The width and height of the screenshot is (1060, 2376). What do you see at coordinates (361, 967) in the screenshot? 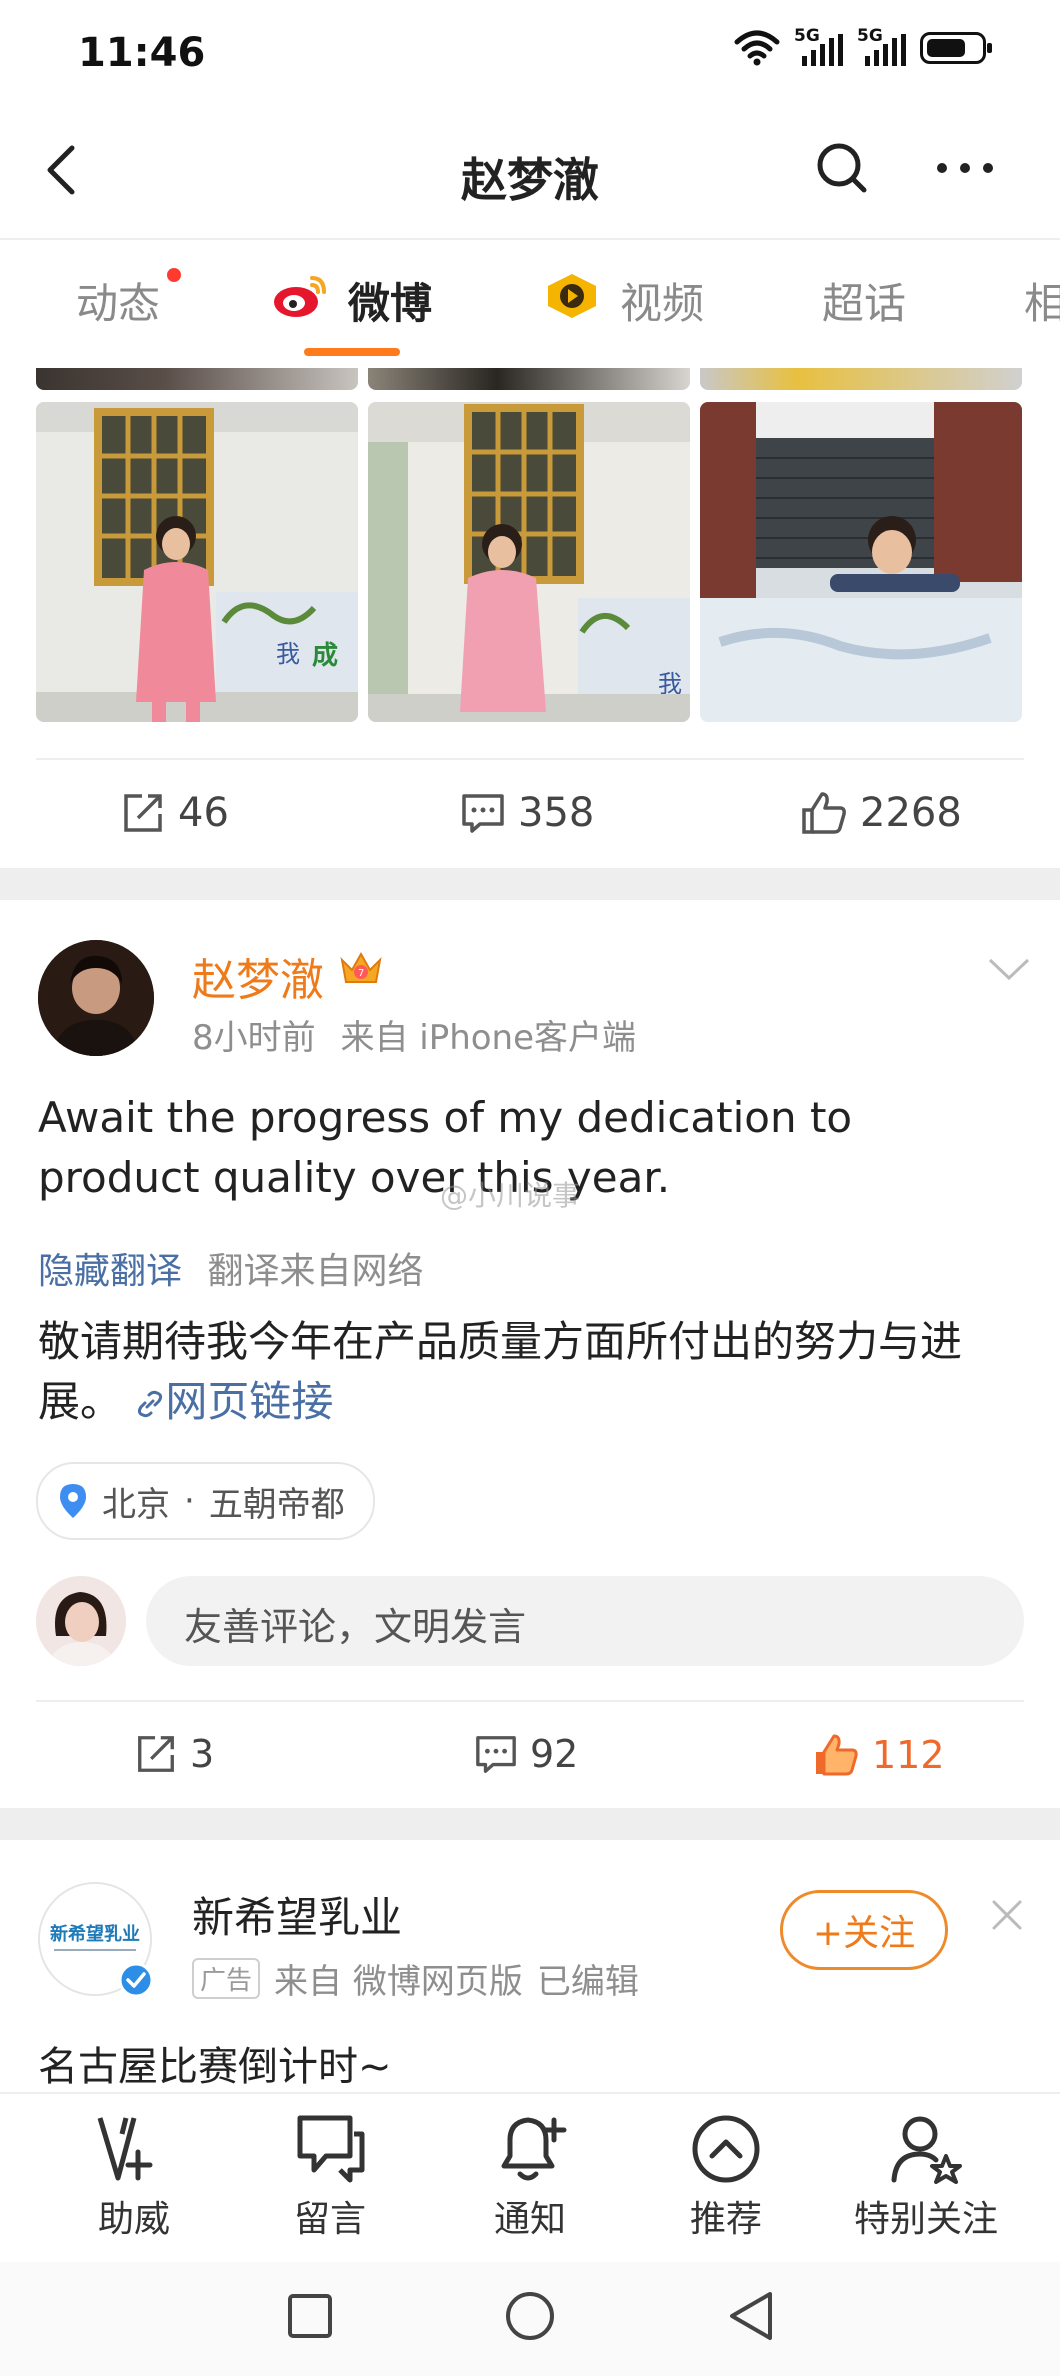
I see `vip-crown-icon: 7` at bounding box center [361, 967].